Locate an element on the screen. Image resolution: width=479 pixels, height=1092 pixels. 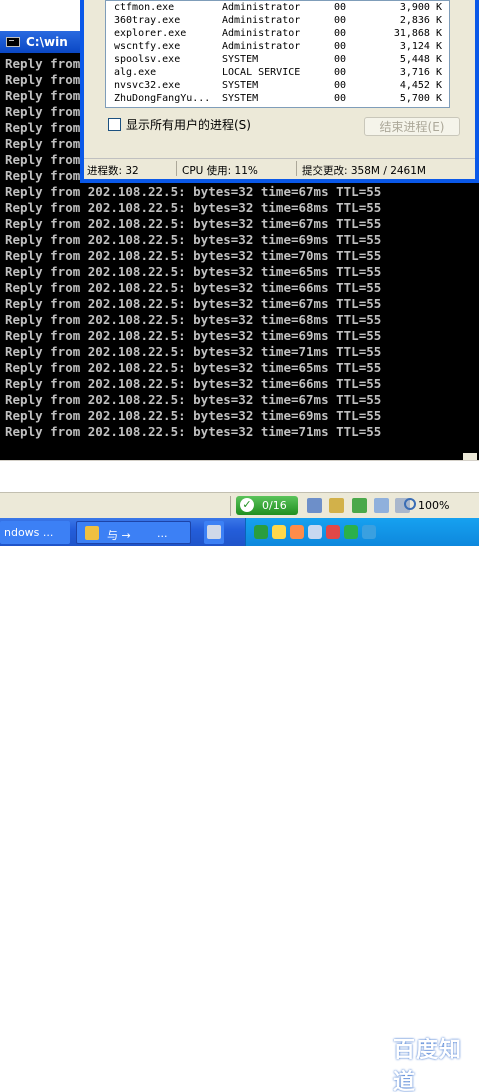
keyboard-icon is located at coordinates (214, 532).